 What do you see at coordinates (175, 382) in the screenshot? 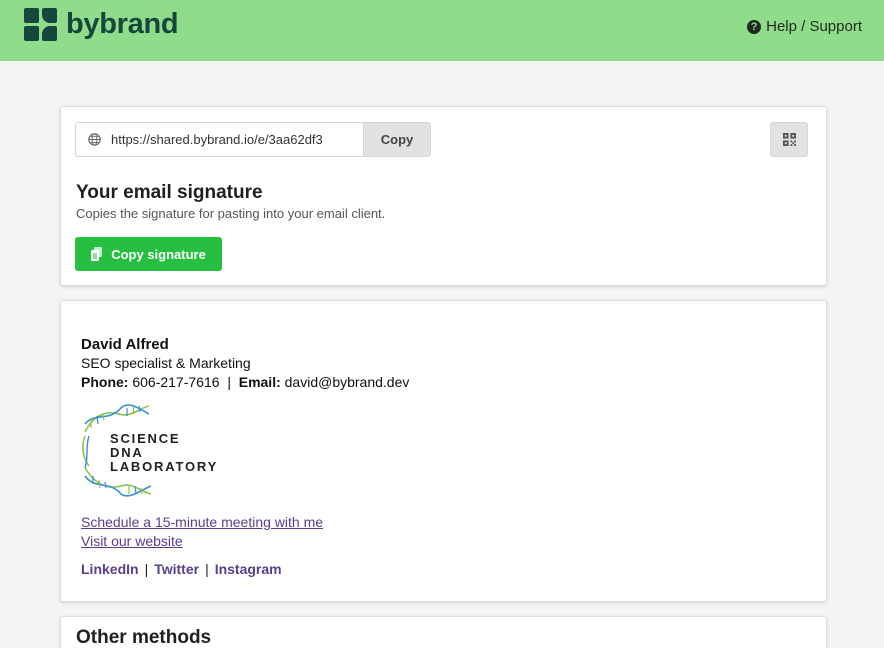
I see `phone-value: 606-217-7616` at bounding box center [175, 382].